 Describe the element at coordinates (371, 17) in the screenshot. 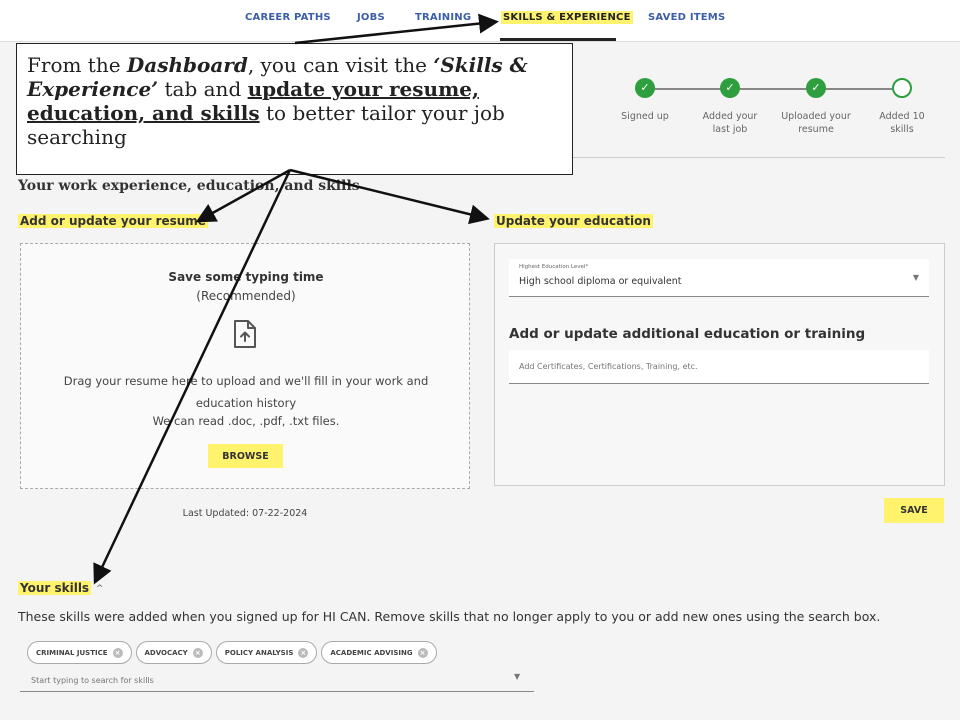

I see `tab-jobs: JOBS` at that location.